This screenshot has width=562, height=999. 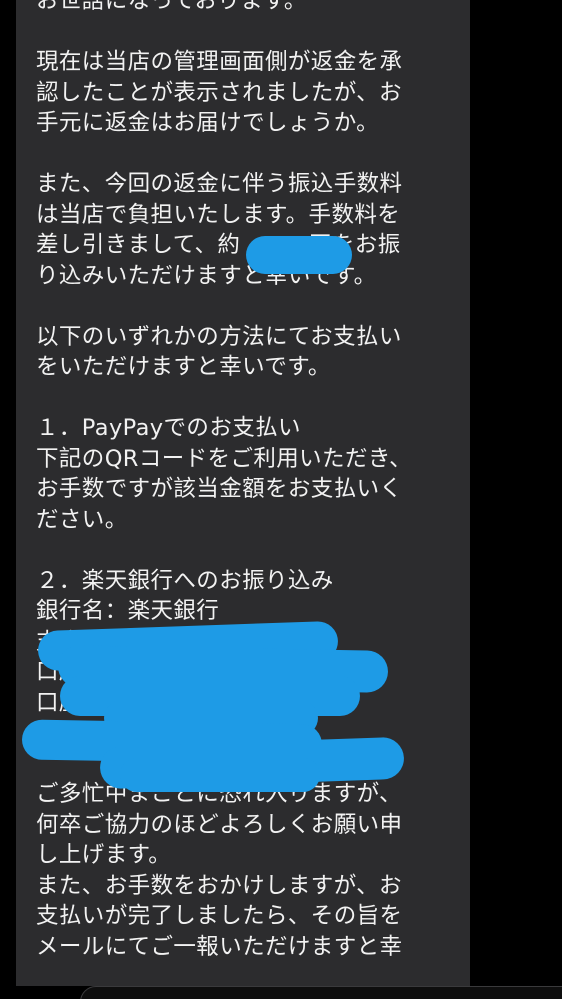 What do you see at coordinates (219, 946) in the screenshot?
I see `message-line: メールにてご一報いただけますと幸` at bounding box center [219, 946].